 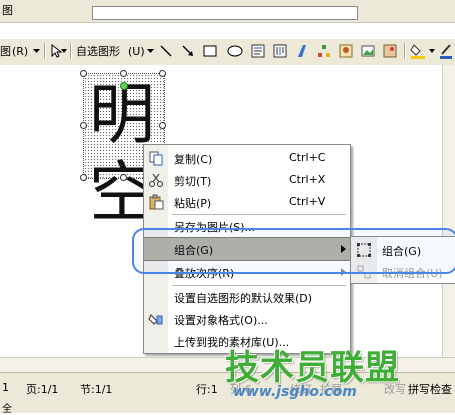 What do you see at coordinates (312, 368) in the screenshot?
I see `watermark-title: 技术员联盟` at bounding box center [312, 368].